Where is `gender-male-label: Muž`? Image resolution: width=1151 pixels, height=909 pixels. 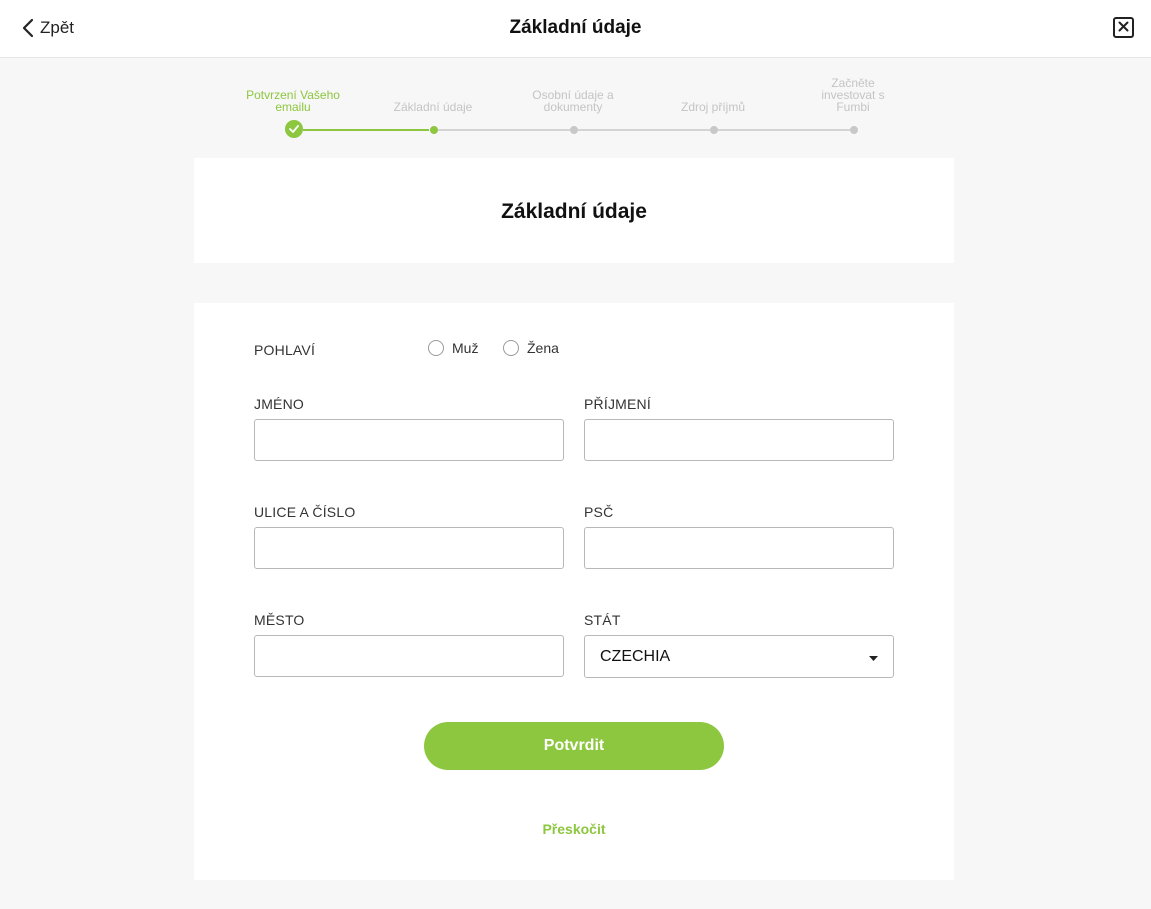
gender-male-label: Muž is located at coordinates (465, 348).